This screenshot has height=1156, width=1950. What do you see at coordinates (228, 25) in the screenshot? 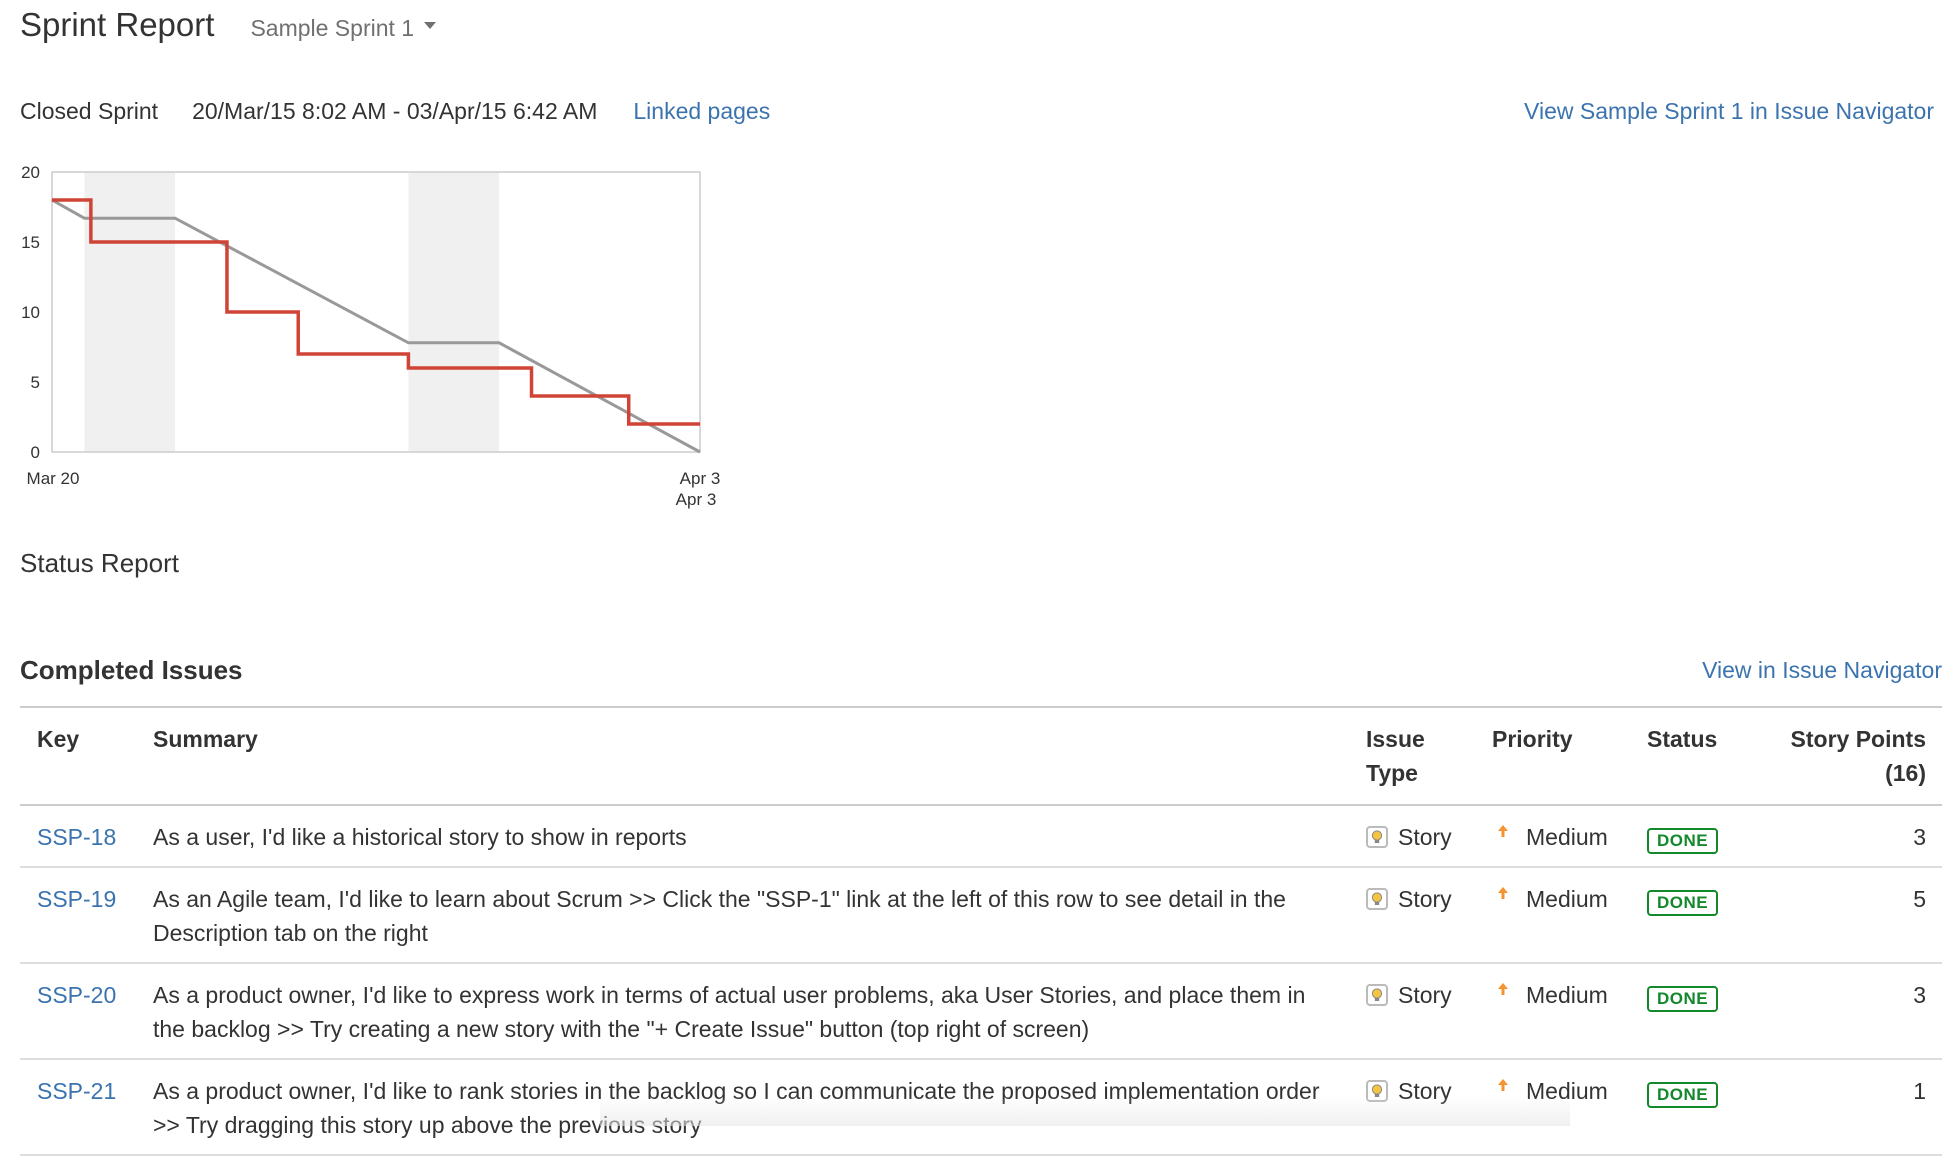
I see `header: Sprint Report Sample Sprint 1` at bounding box center [228, 25].